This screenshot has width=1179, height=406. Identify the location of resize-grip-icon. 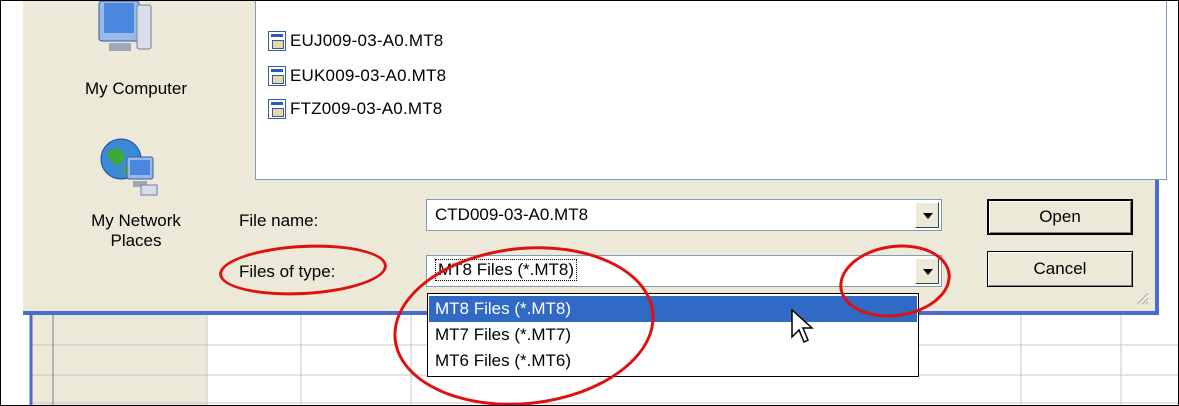
(1141, 297).